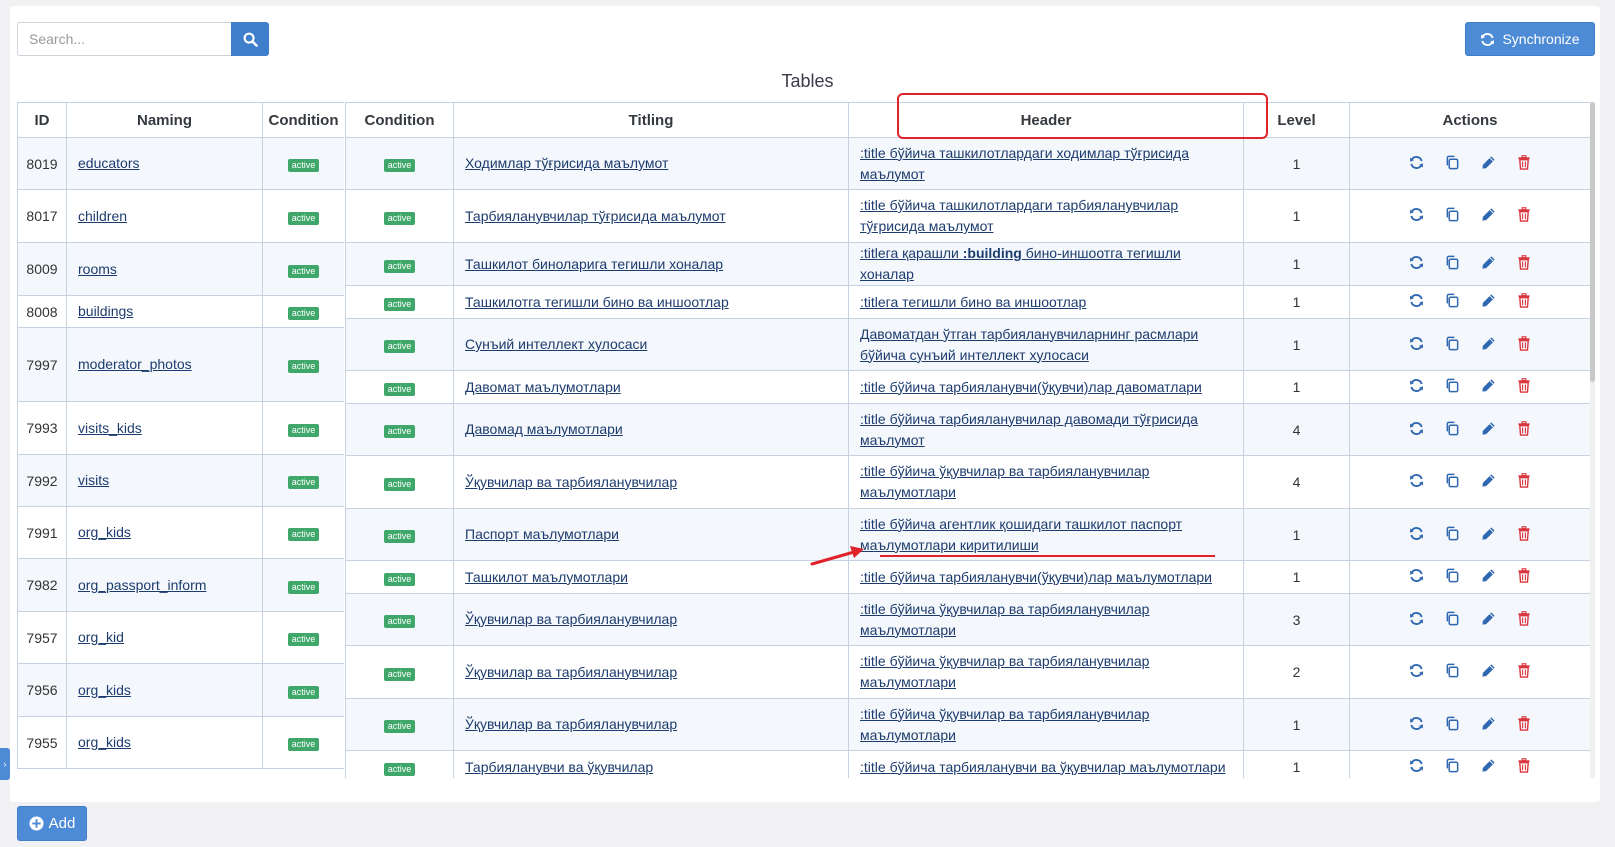  What do you see at coordinates (546, 577) in the screenshot?
I see `titling-link: Ташкилот маълумотлари` at bounding box center [546, 577].